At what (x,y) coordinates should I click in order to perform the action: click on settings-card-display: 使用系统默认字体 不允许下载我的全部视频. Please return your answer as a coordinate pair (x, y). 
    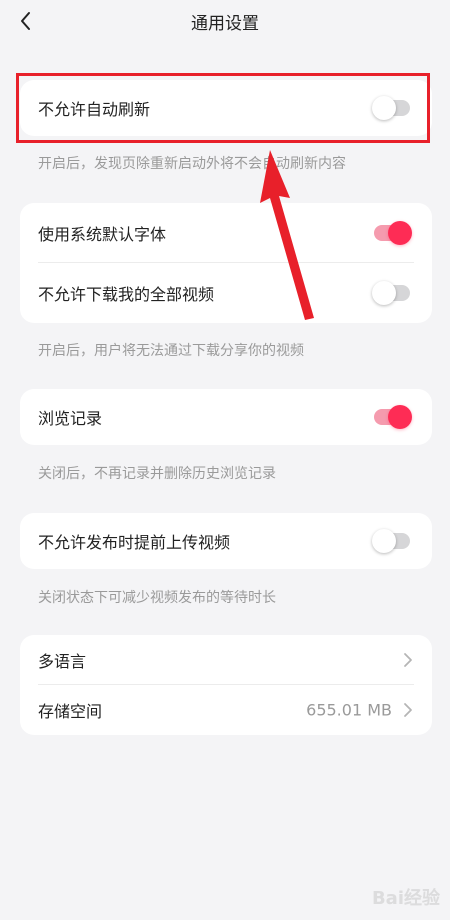
    Looking at the image, I should click on (226, 263).